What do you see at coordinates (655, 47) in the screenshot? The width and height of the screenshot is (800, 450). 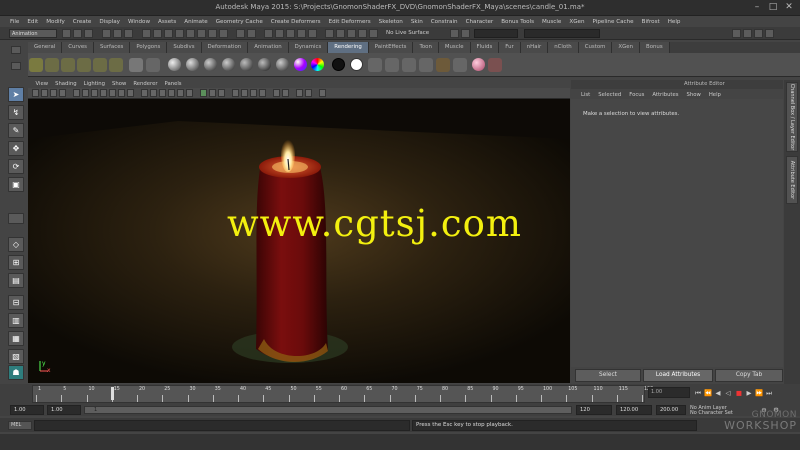 I see `shelf-tab-bonus: Bonus` at bounding box center [655, 47].